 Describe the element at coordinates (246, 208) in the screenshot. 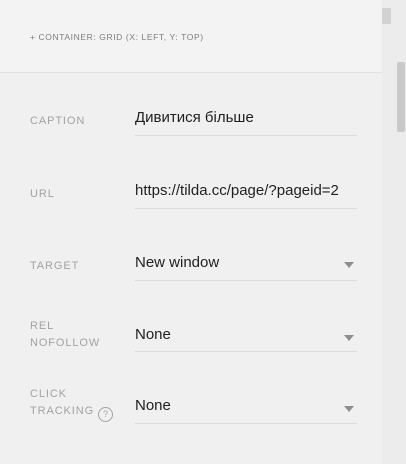

I see `url-underline` at that location.